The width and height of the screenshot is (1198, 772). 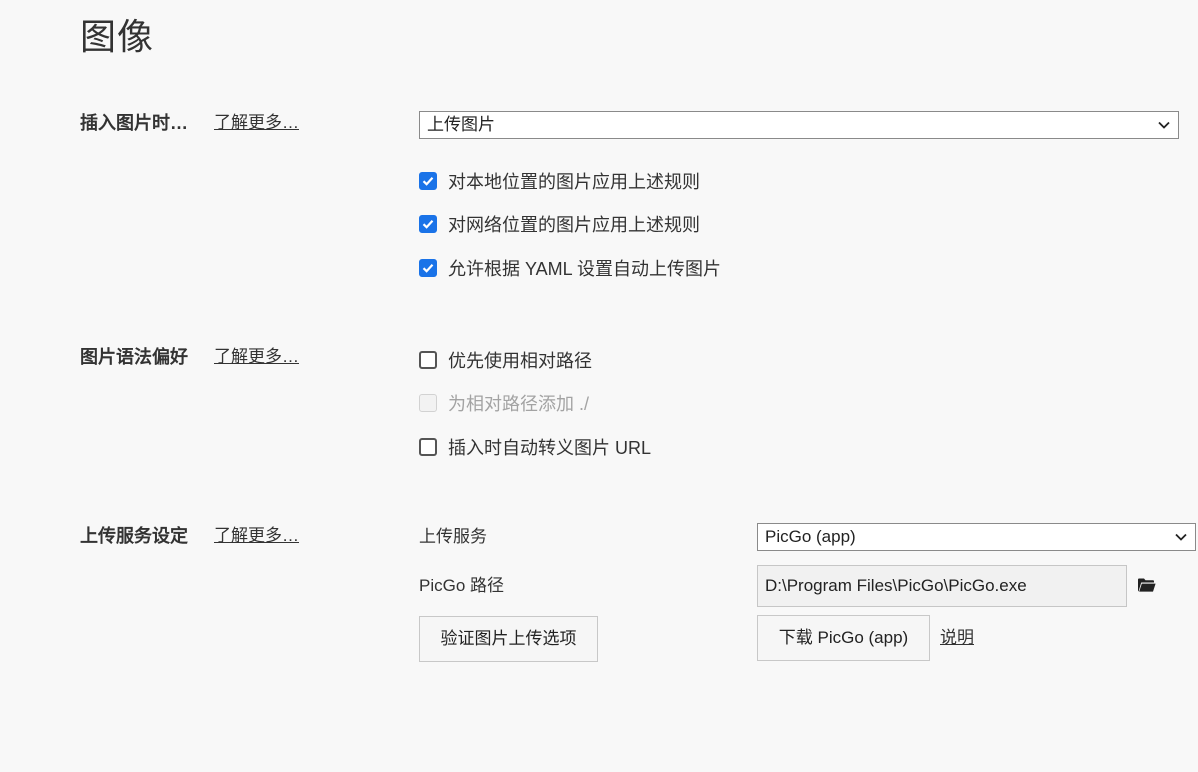 I want to click on folder-icon, so click(x=1146, y=585).